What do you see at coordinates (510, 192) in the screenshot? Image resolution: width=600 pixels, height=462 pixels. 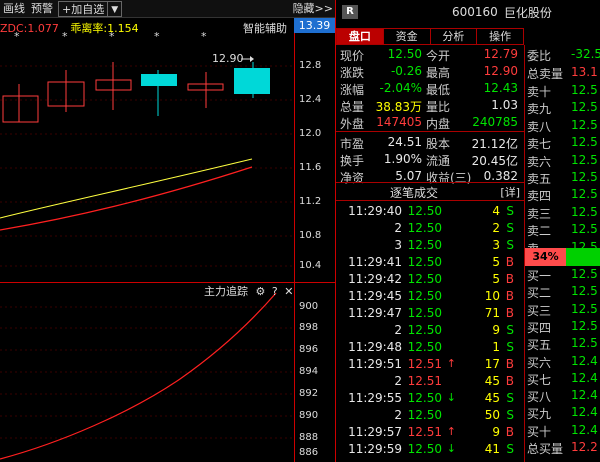 I see `tick-detail-button: [详]` at bounding box center [510, 192].